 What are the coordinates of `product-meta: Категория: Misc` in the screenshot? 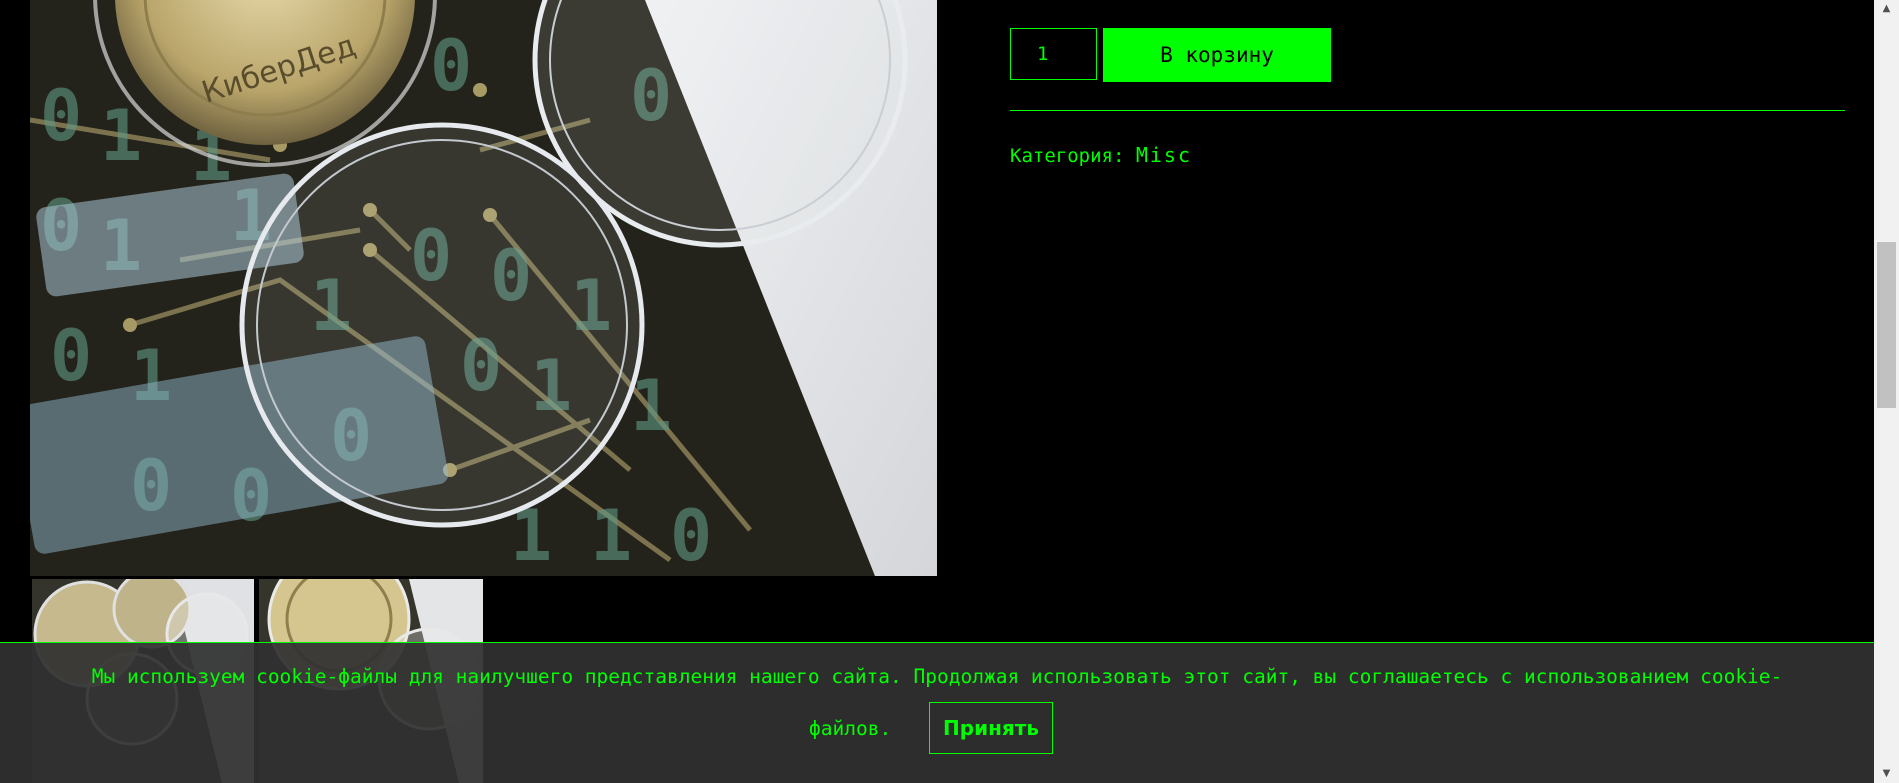 It's located at (1101, 155).